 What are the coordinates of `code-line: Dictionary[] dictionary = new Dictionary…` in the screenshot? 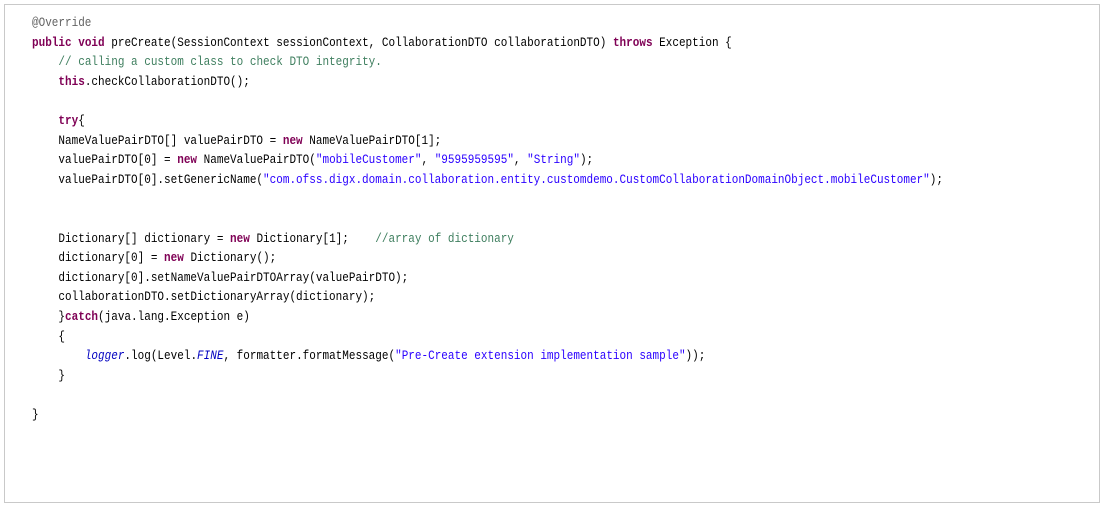 It's located at (487, 240).